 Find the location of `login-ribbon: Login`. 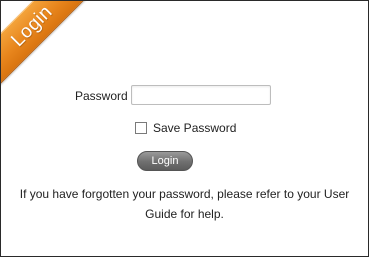

login-ribbon: Login is located at coordinates (45, 45).